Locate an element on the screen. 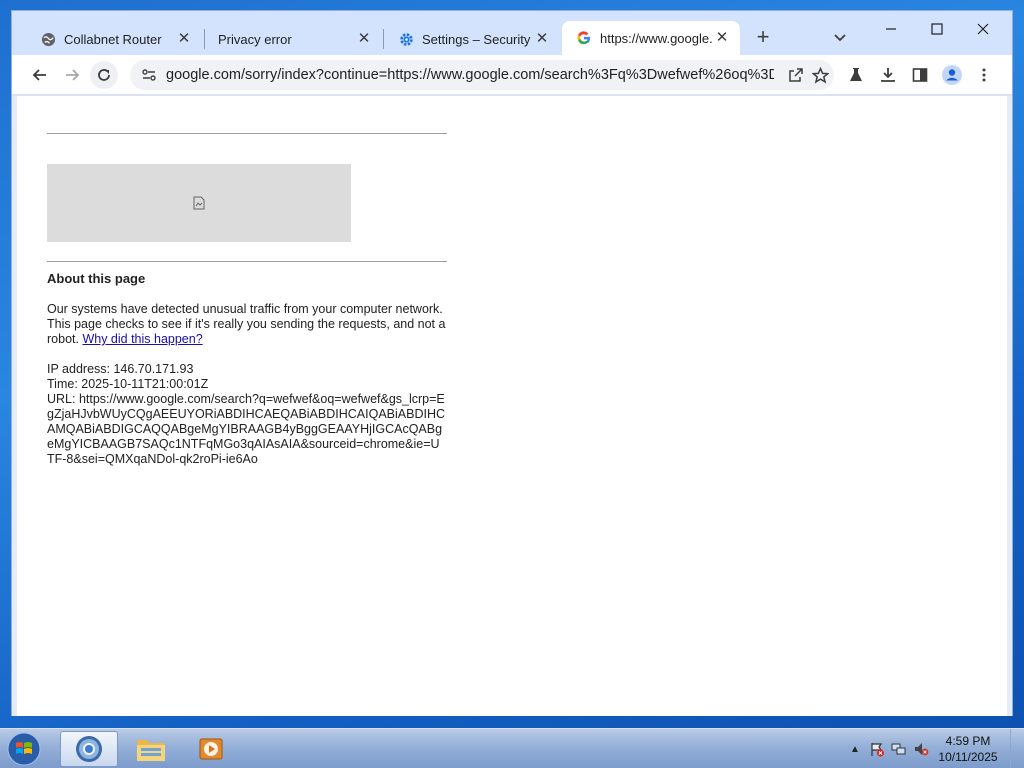 This screenshot has width=1024, height=768. close-window-button is located at coordinates (983, 29).